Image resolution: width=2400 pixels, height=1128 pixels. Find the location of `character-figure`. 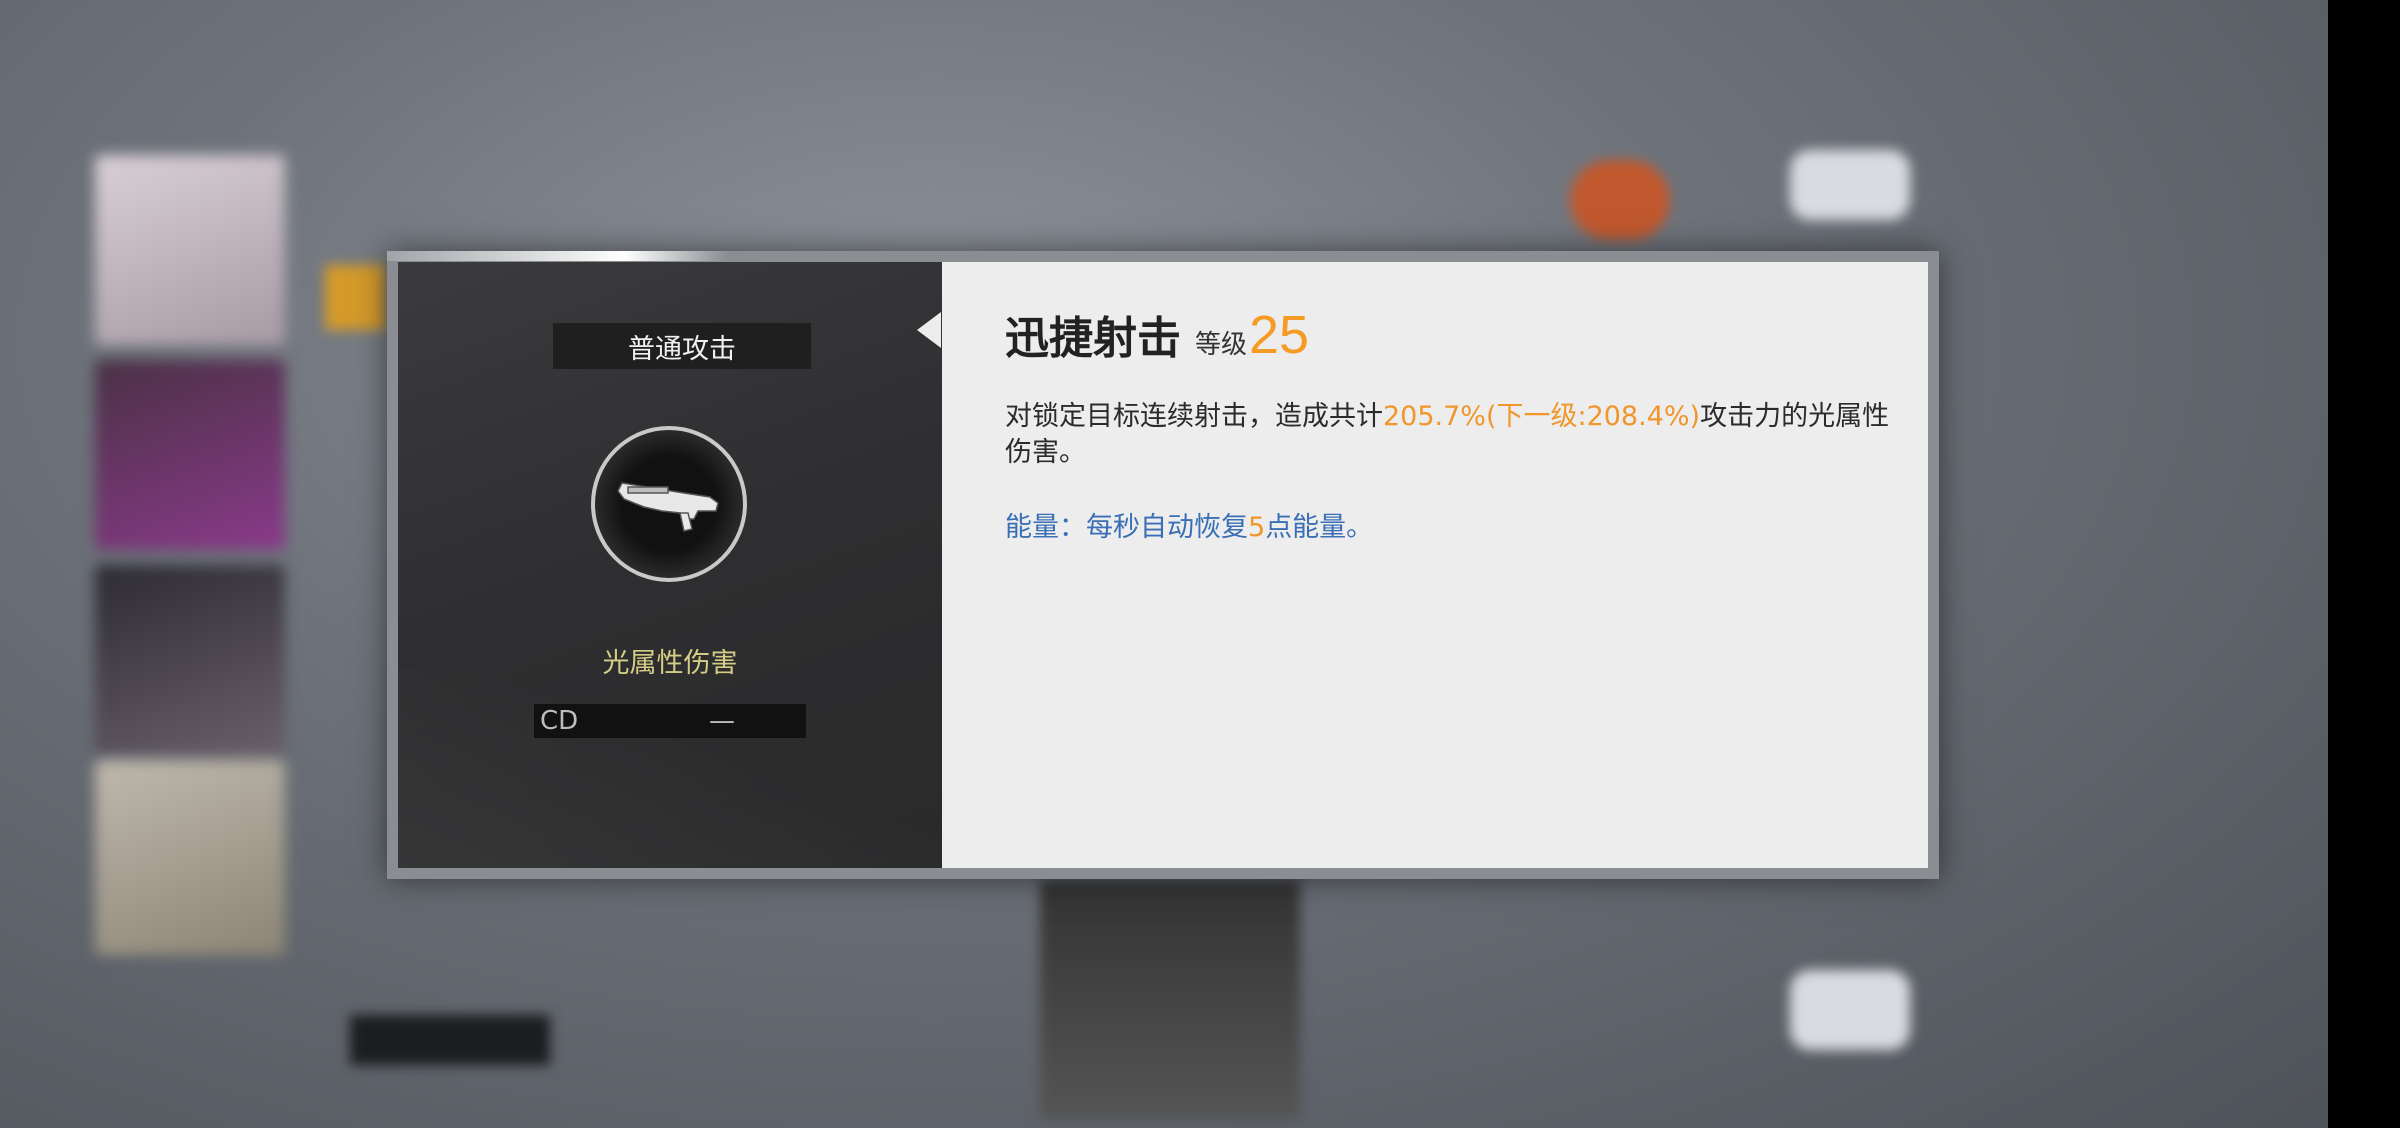

character-figure is located at coordinates (1170, 1000).